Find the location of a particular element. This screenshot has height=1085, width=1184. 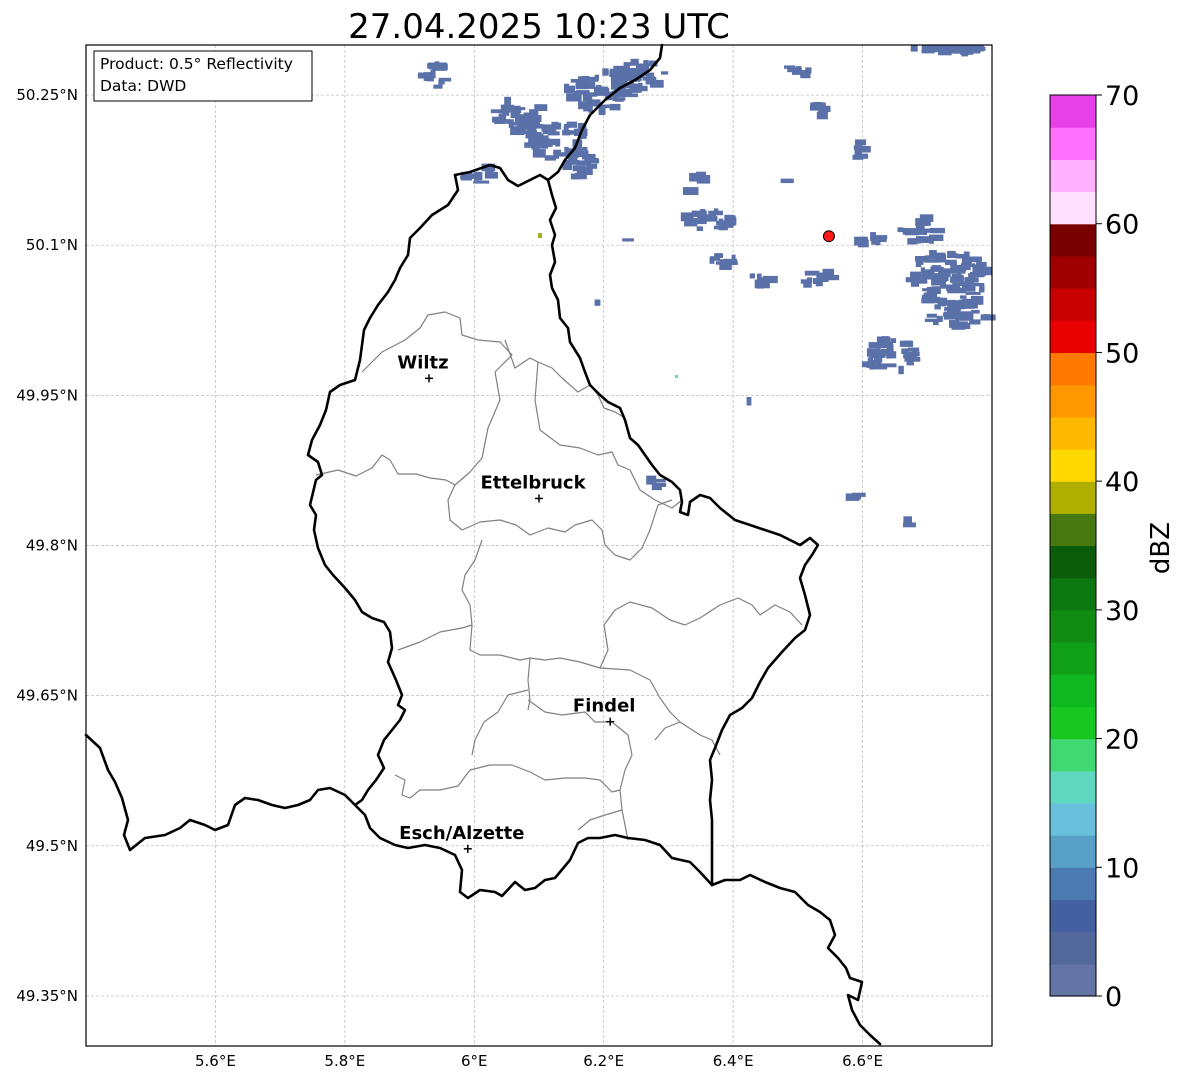

colorbar-tick-label: 60 is located at coordinates (1122, 225).